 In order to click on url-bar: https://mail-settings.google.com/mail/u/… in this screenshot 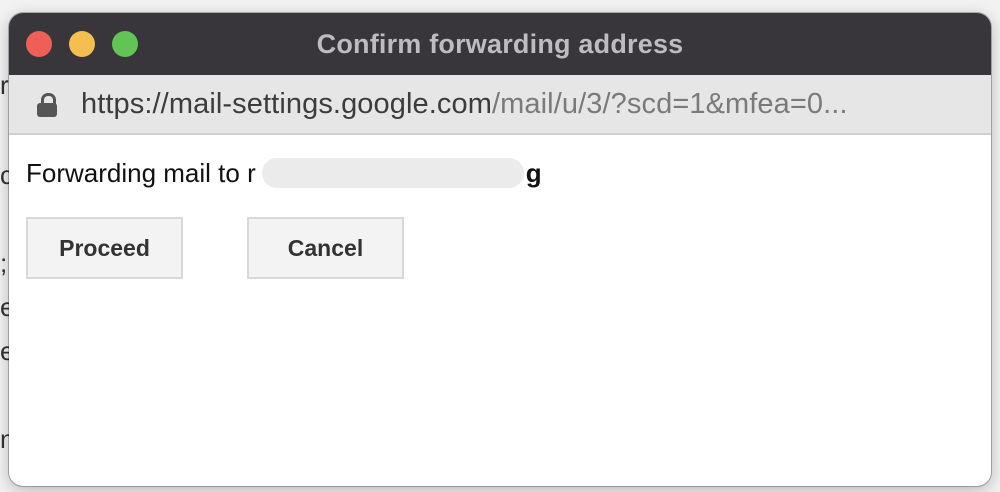, I will do `click(500, 105)`.